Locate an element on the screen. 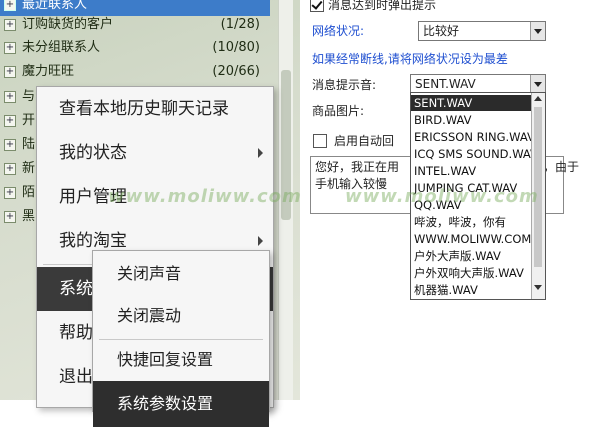 The image size is (600, 427). system-submenu: 关闭声音 关闭震动 快捷回复设置 系统参数设置 is located at coordinates (181, 338).